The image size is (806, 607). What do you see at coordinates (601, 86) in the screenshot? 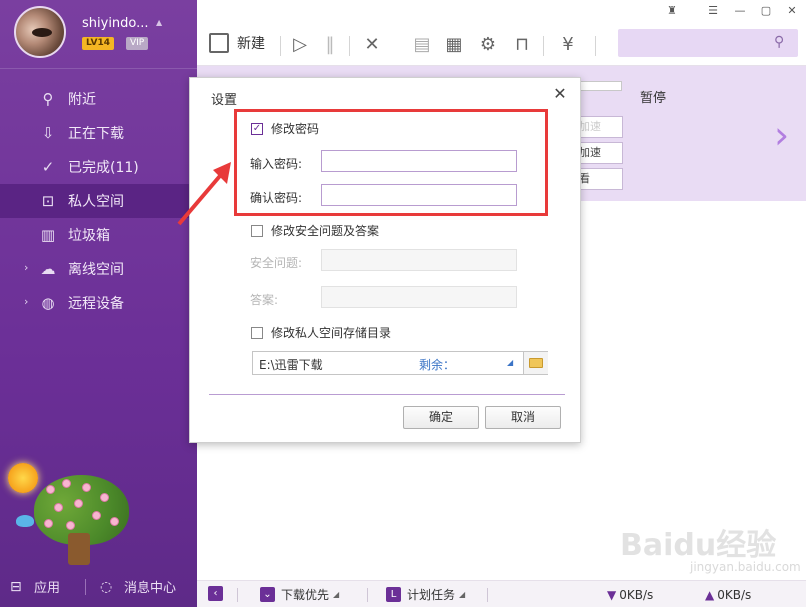
I see `task-progress-strip` at bounding box center [601, 86].